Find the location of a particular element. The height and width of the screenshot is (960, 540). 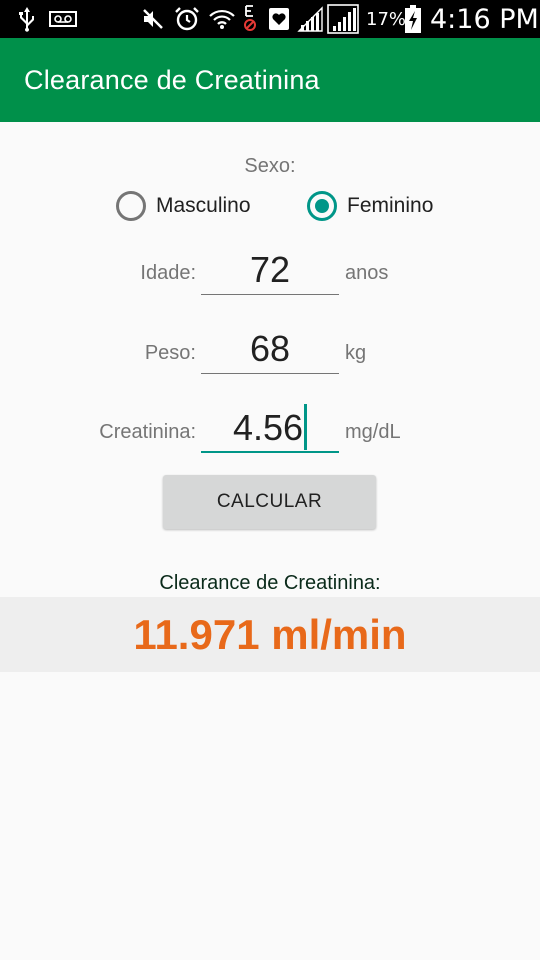

radio-checked-icon is located at coordinates (322, 206).